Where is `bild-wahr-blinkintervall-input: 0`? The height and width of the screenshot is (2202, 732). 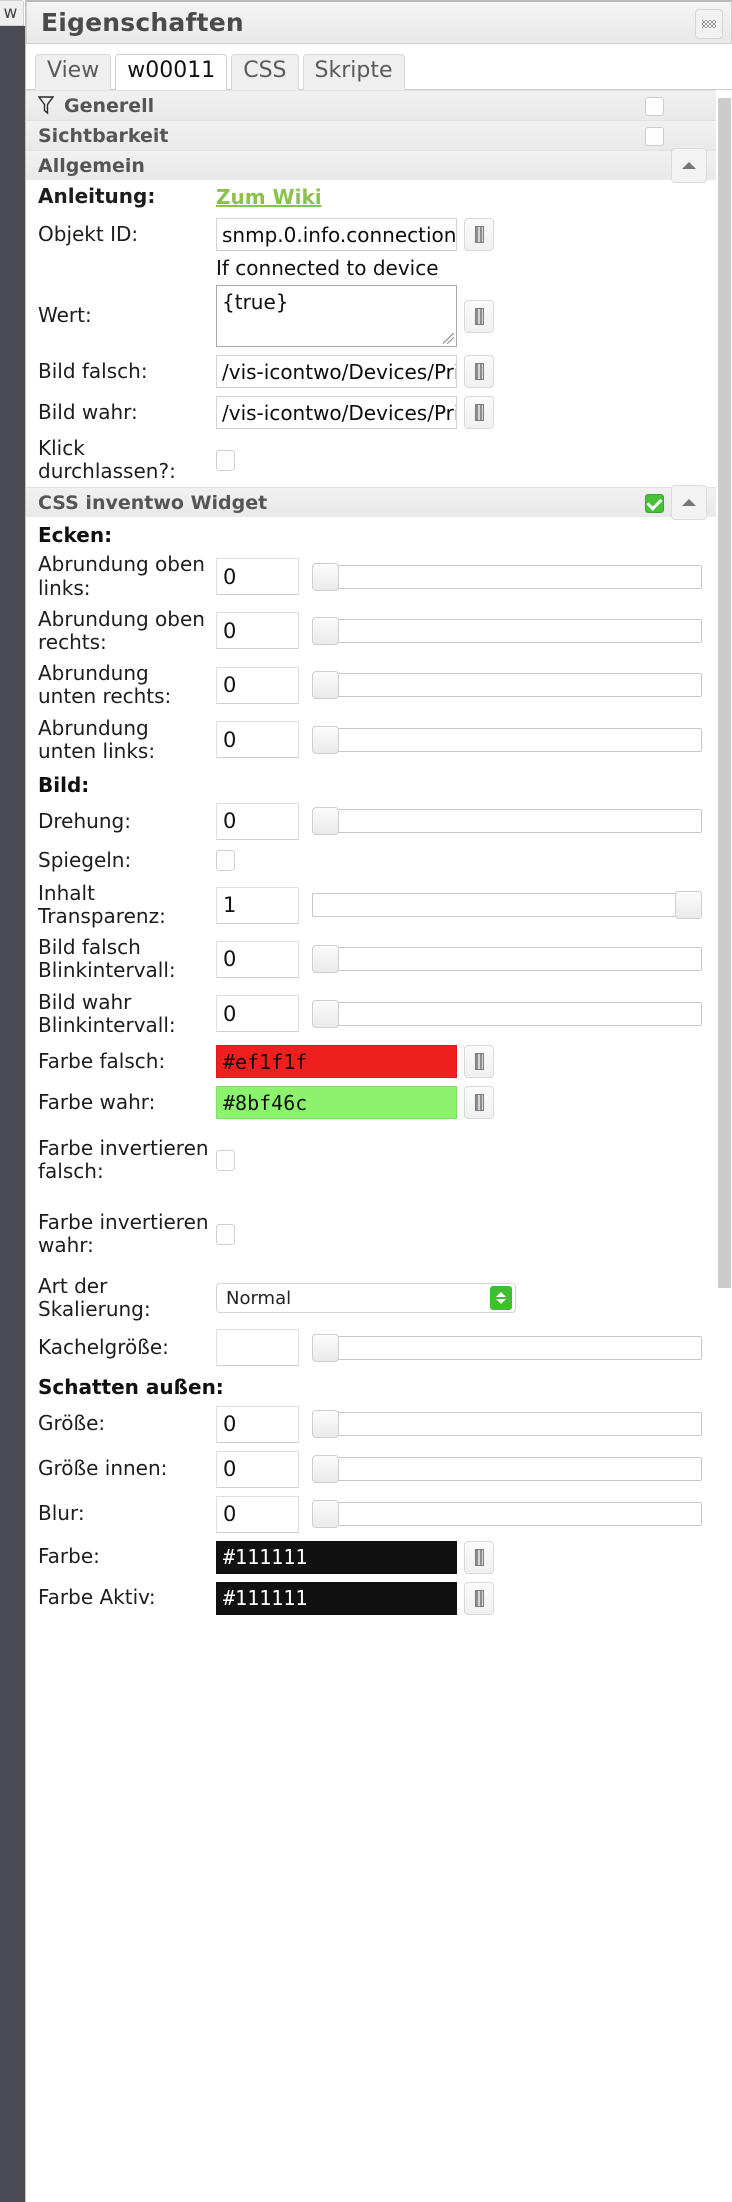
bild-wahr-blinkintervall-input: 0 is located at coordinates (257, 1014).